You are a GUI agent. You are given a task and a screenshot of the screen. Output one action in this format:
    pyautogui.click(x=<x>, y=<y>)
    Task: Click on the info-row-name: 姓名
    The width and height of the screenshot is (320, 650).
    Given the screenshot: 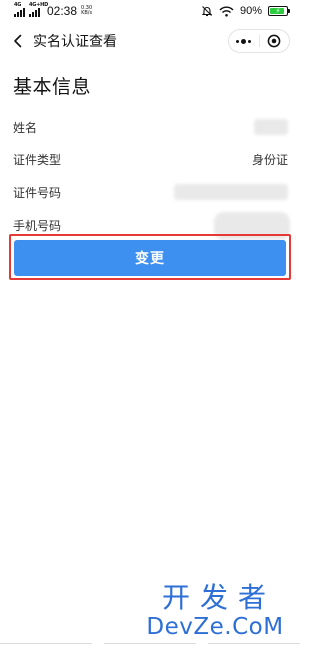 What is the action you would take?
    pyautogui.click(x=150, y=128)
    